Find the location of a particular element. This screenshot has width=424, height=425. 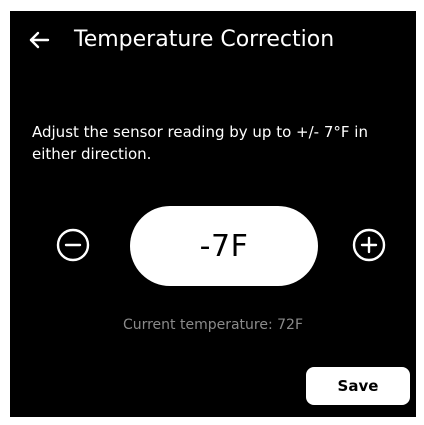

correction-value: -7F is located at coordinates (224, 246).